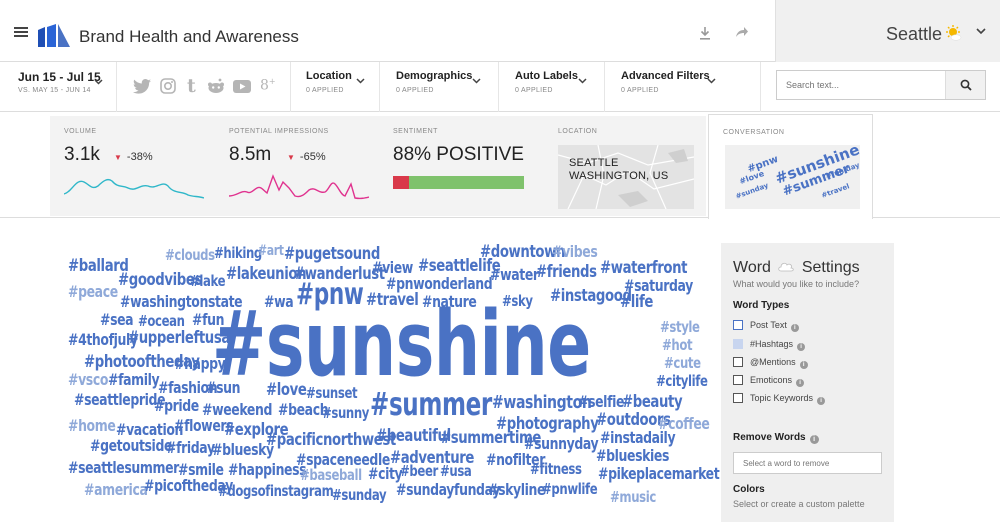 The image size is (1000, 522). I want to click on date-range-picker: Jun 15 - Jul 15 VS. MAY 15 - JUN 14, so click(59, 82).